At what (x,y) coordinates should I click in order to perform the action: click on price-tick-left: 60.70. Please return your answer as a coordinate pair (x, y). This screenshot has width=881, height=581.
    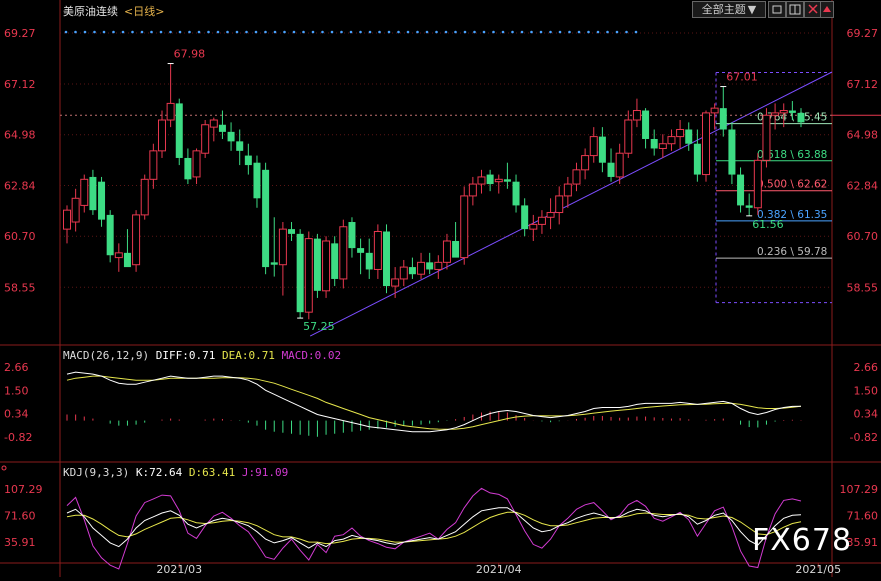
    Looking at the image, I should click on (20, 236).